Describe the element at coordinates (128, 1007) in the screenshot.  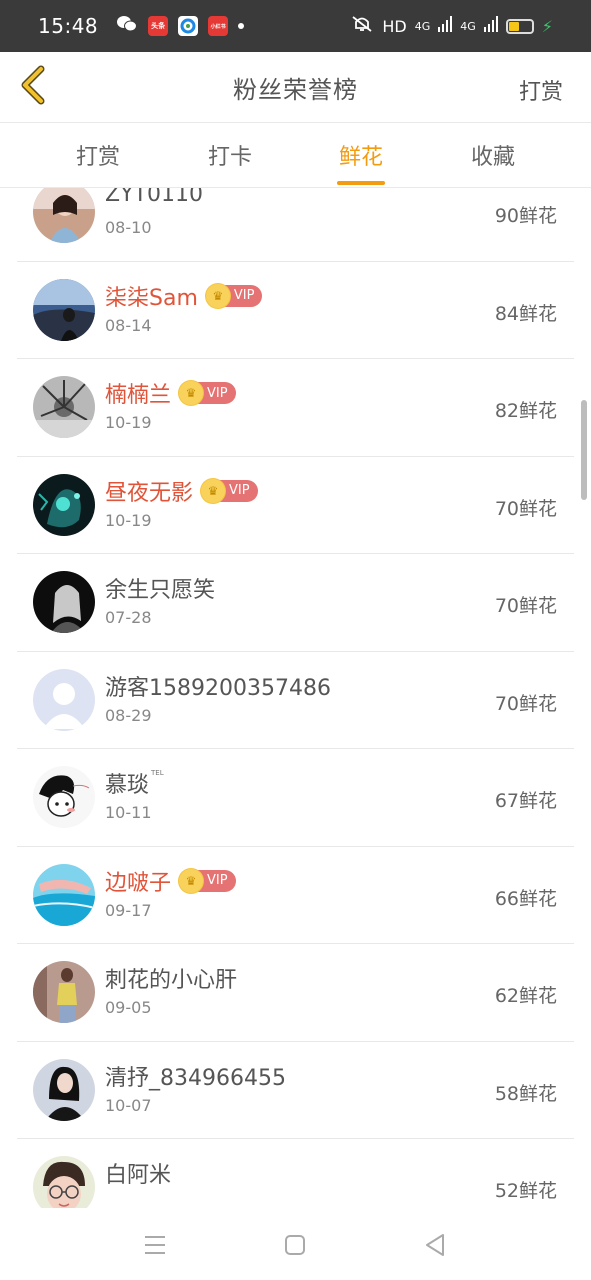
I see `fan-date: 09-05` at that location.